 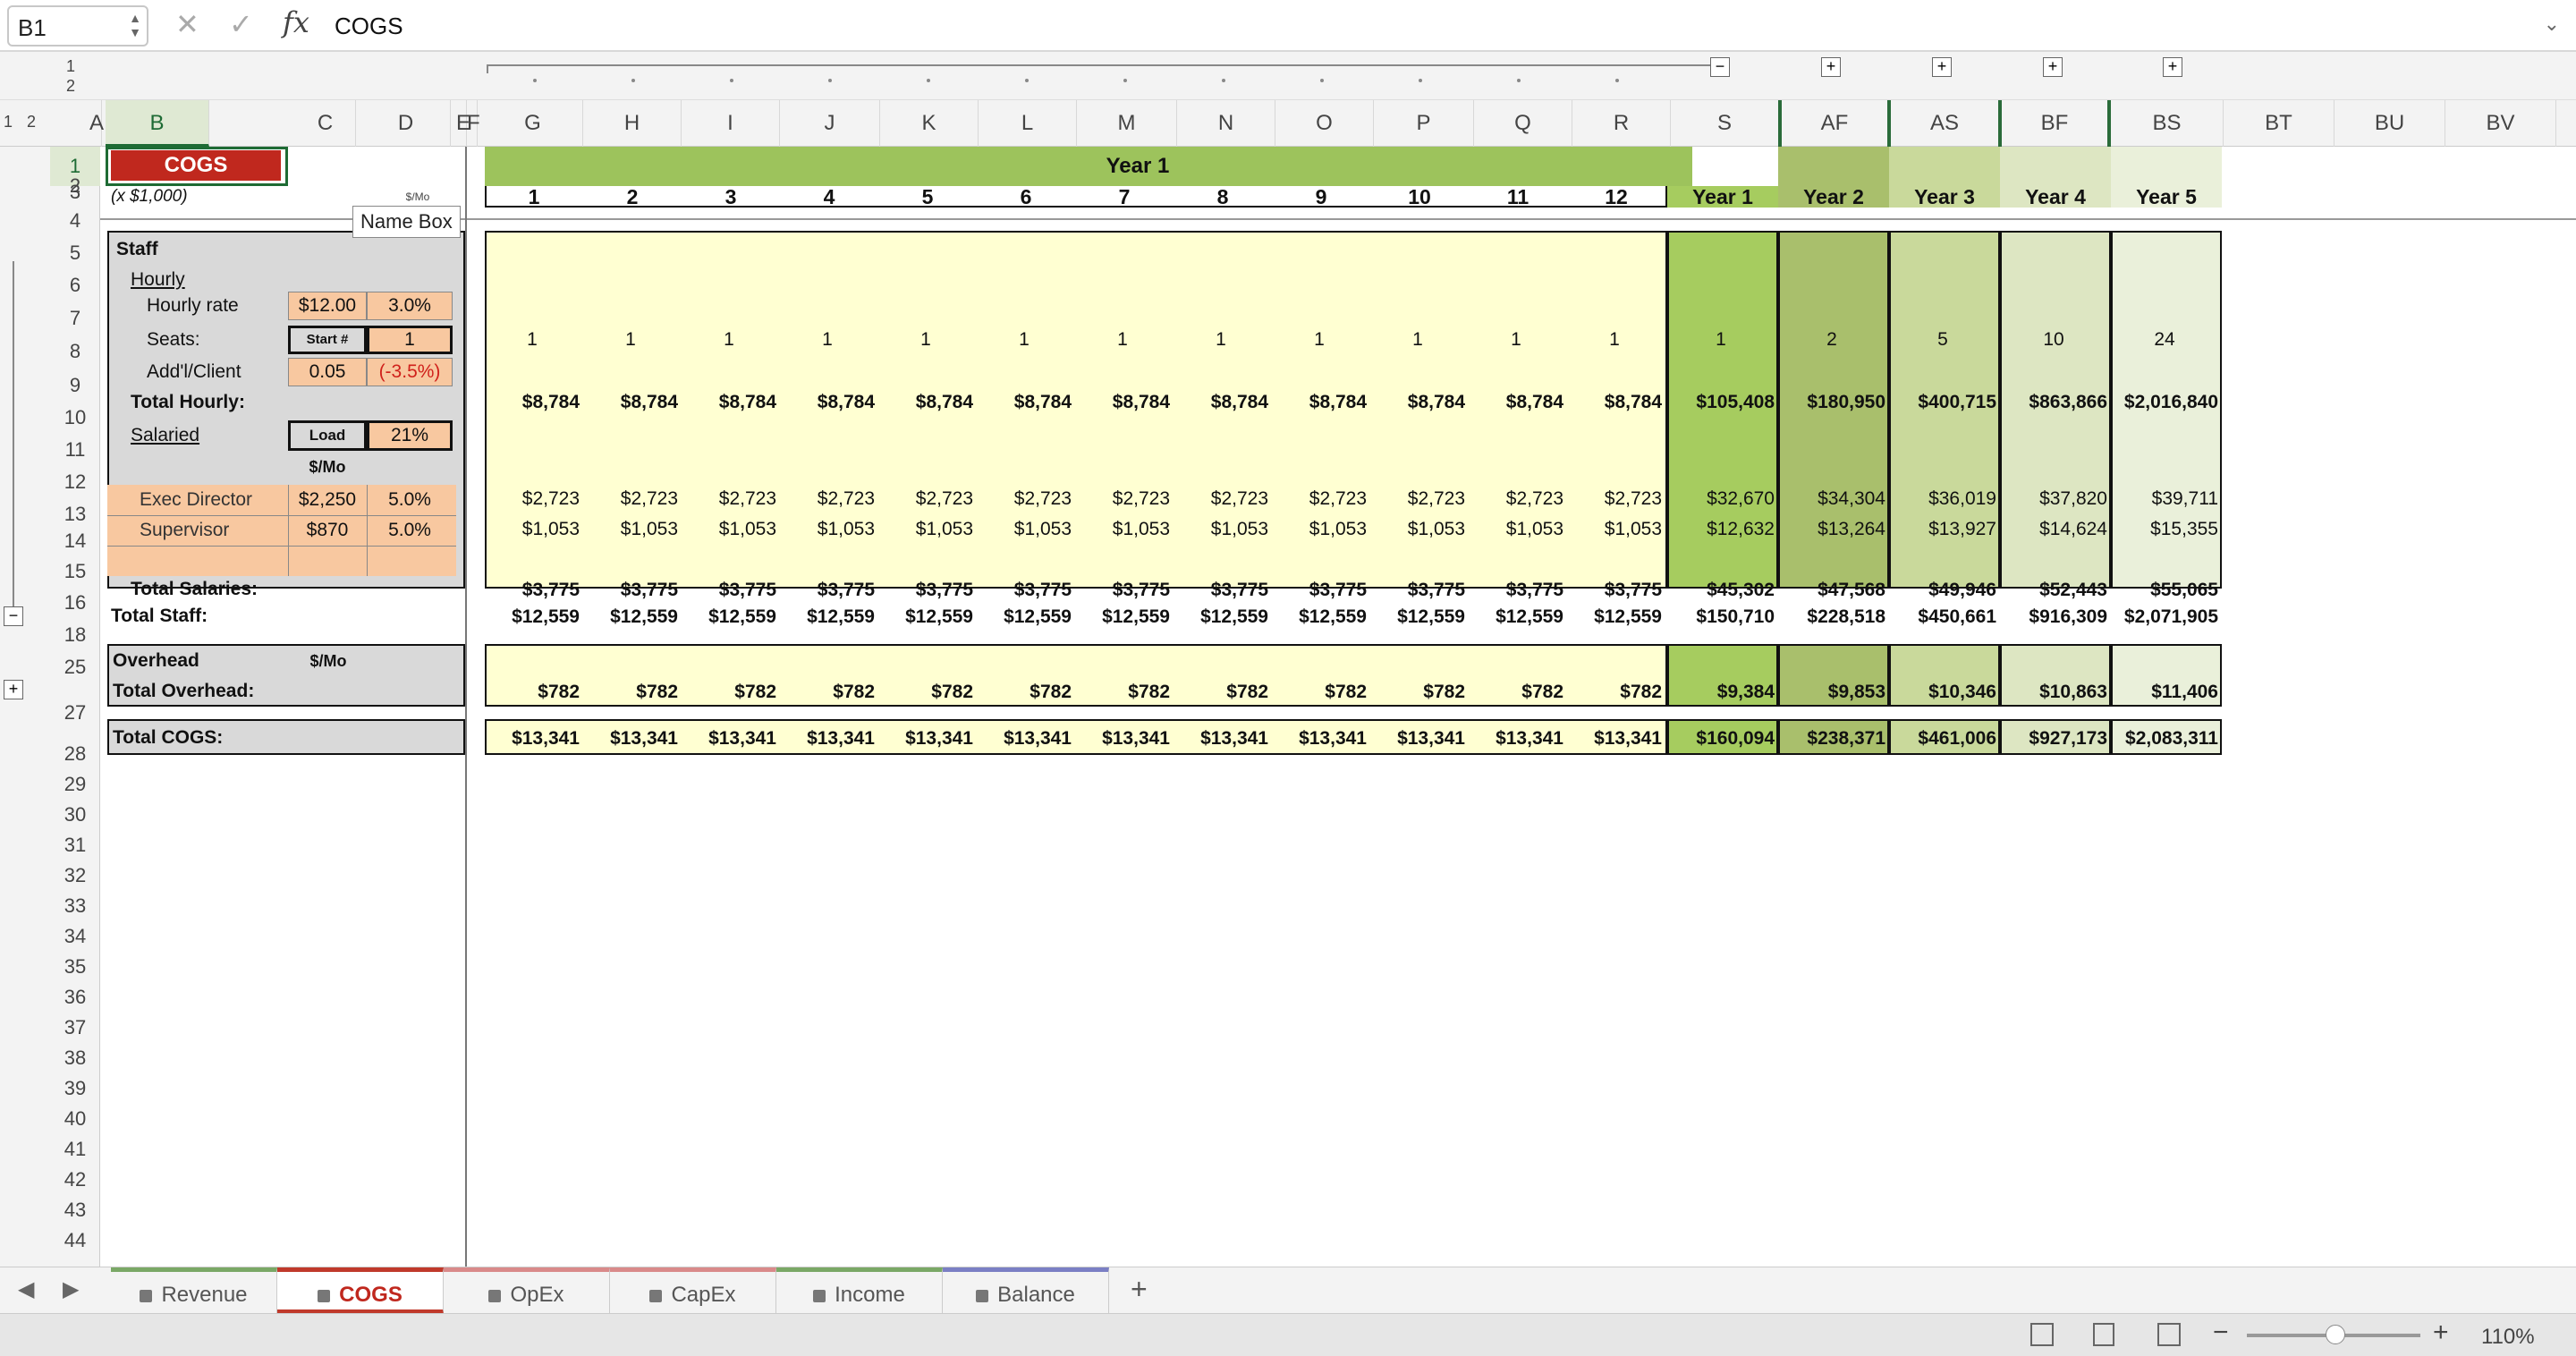 What do you see at coordinates (830, 123) in the screenshot?
I see `column-letter-j: J` at bounding box center [830, 123].